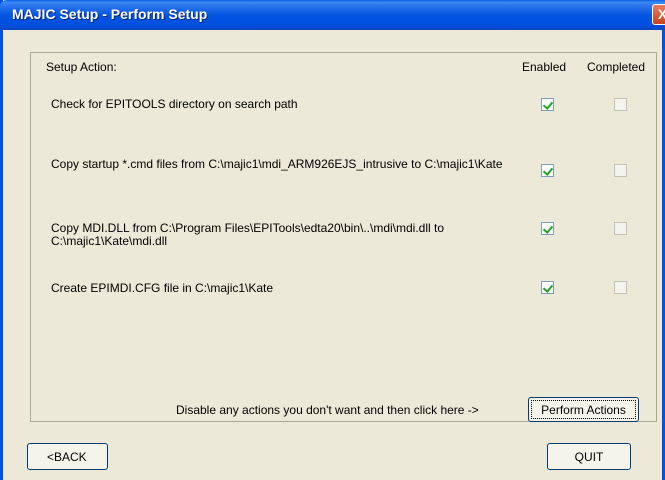 This screenshot has height=480, width=665. I want to click on perform-actions-button: Perform Actions, so click(583, 409).